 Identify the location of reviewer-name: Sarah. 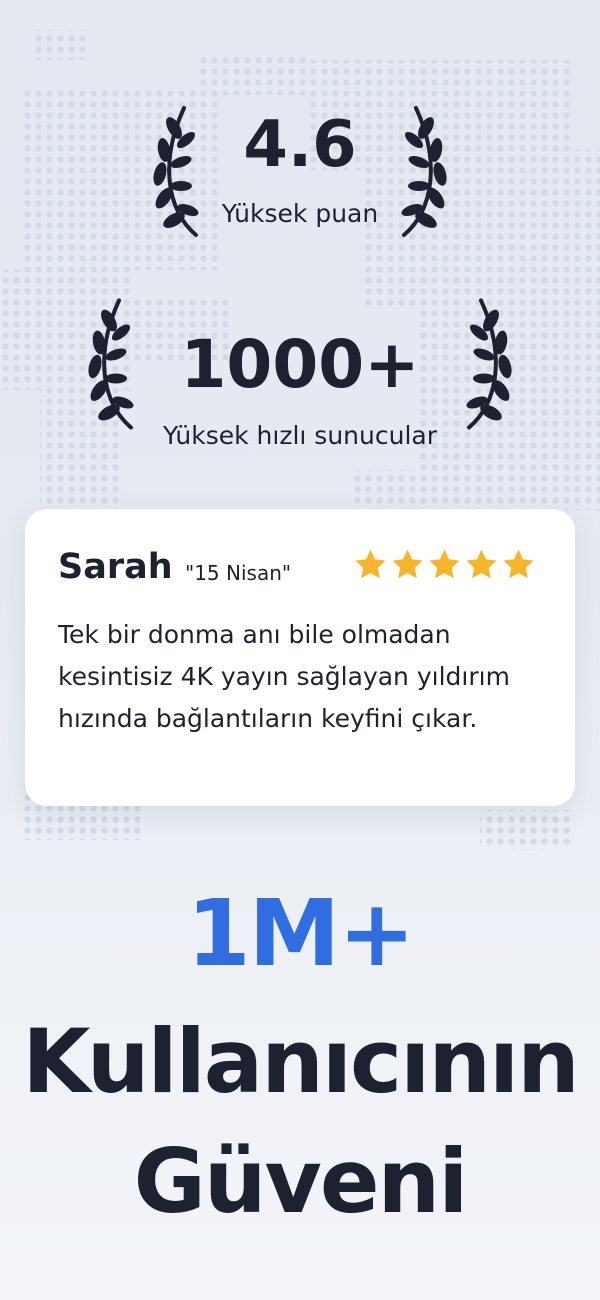
(115, 567).